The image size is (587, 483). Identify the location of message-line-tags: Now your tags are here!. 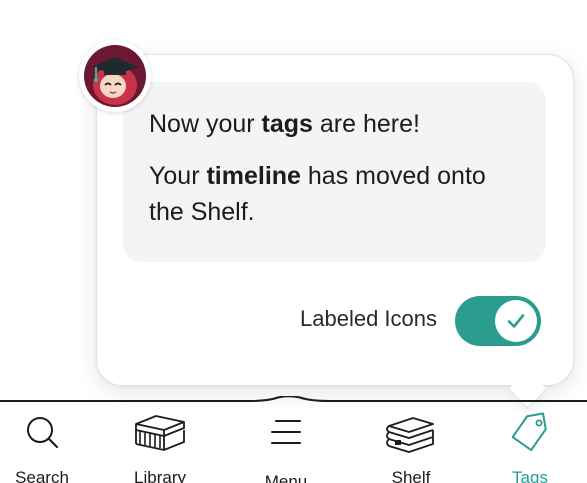
(284, 124).